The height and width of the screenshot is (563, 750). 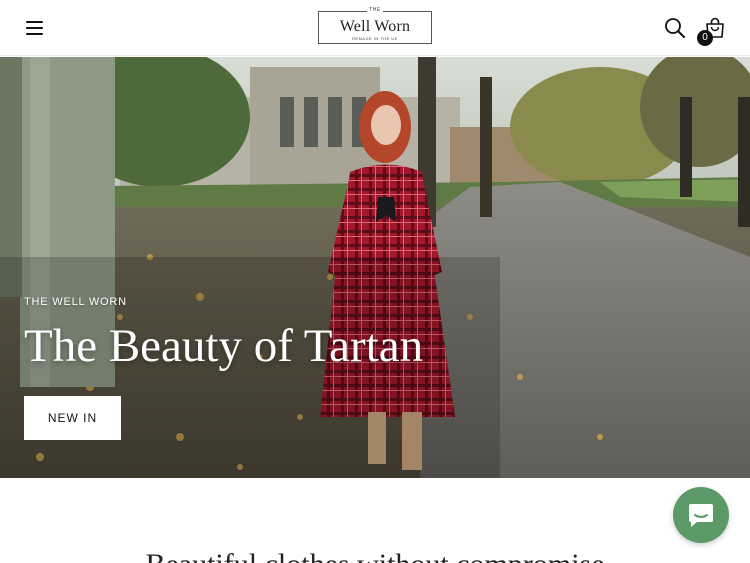 What do you see at coordinates (72, 418) in the screenshot?
I see `new-in-button: NEW IN` at bounding box center [72, 418].